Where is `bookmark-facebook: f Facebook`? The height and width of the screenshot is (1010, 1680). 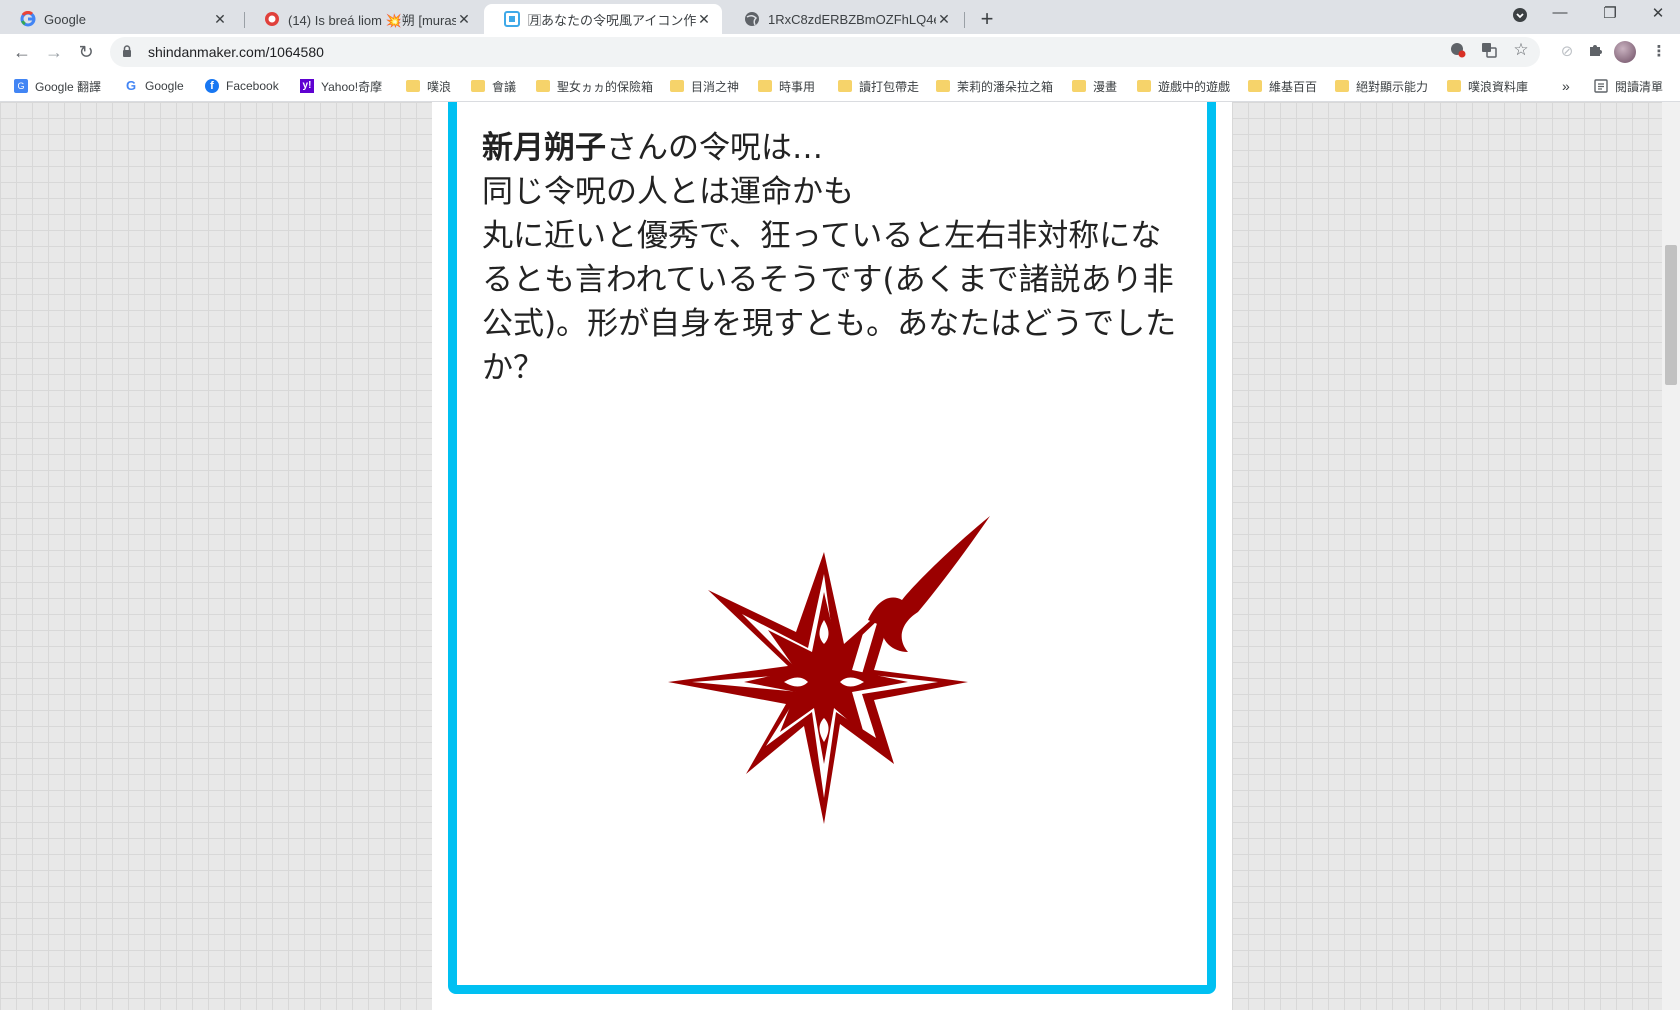 bookmark-facebook: f Facebook is located at coordinates (242, 86).